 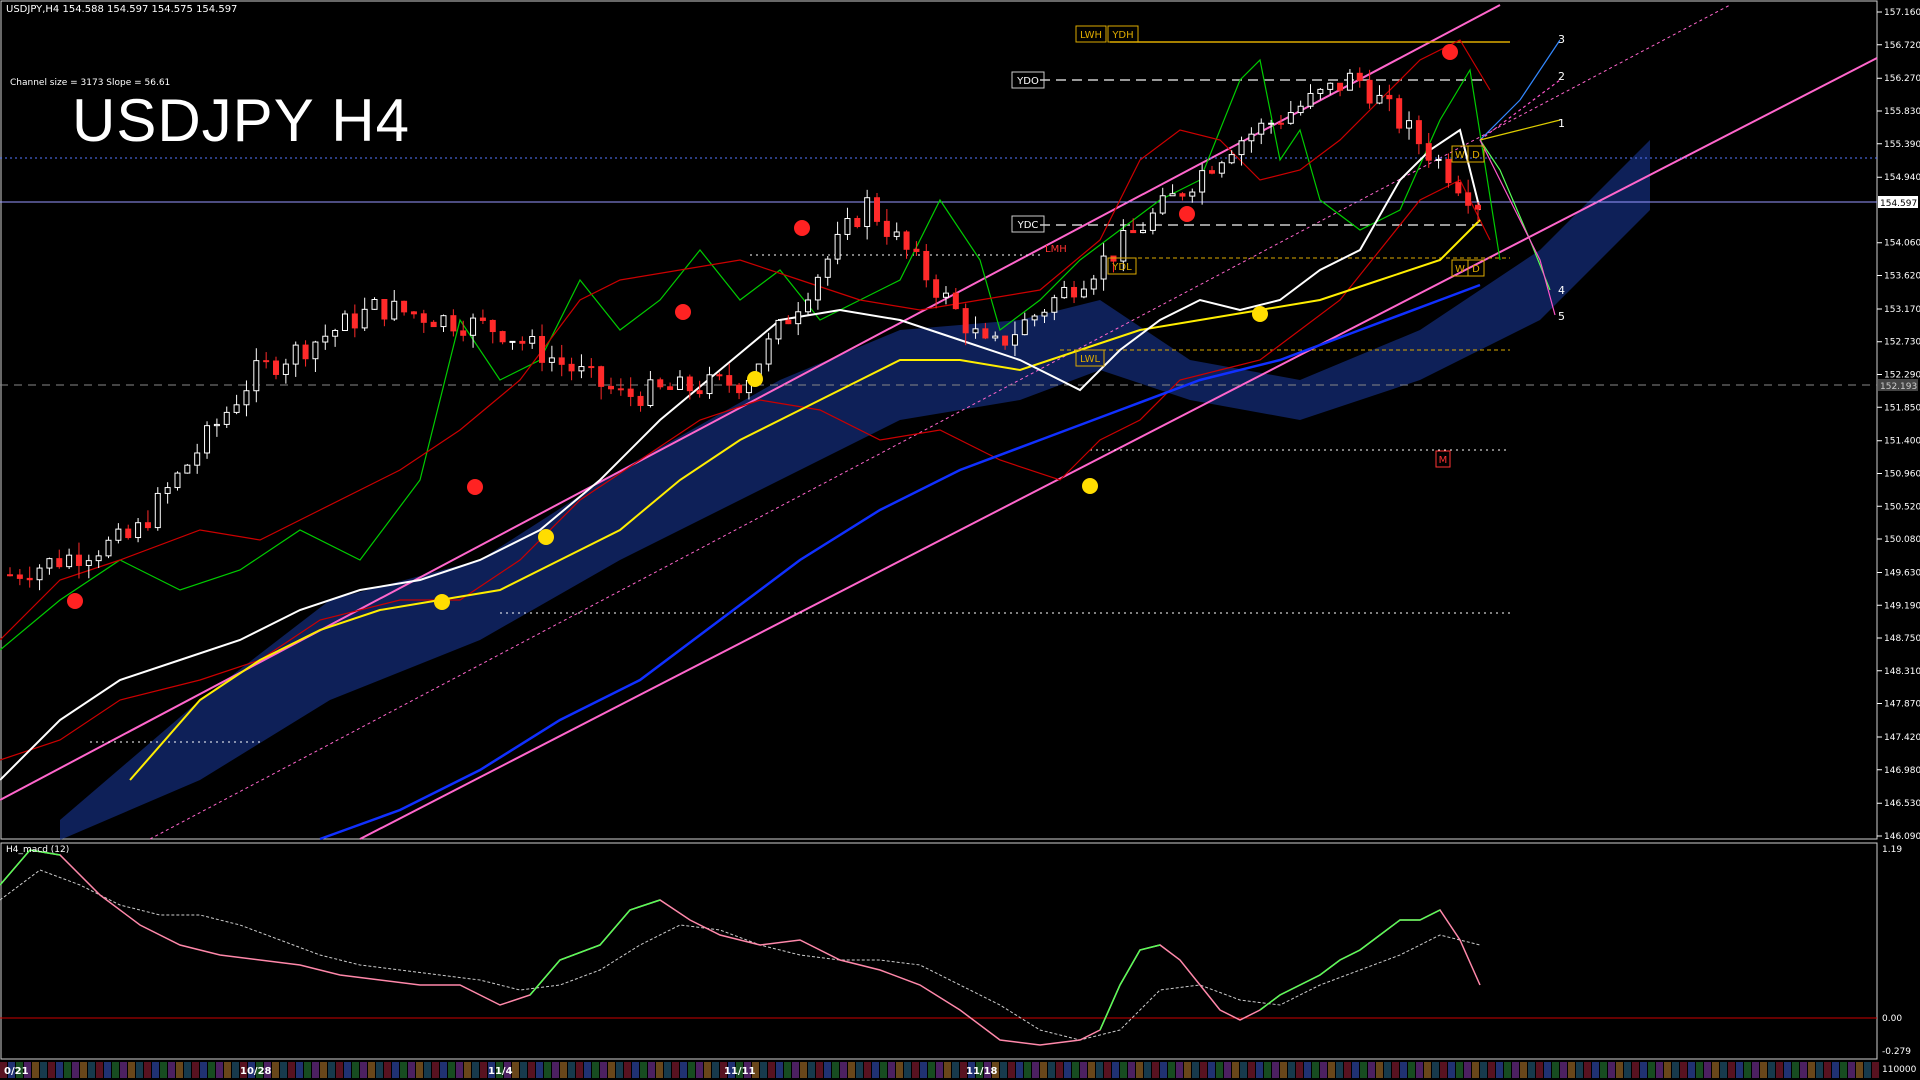 I want to click on wave-label-1: 1, so click(x=1561, y=123).